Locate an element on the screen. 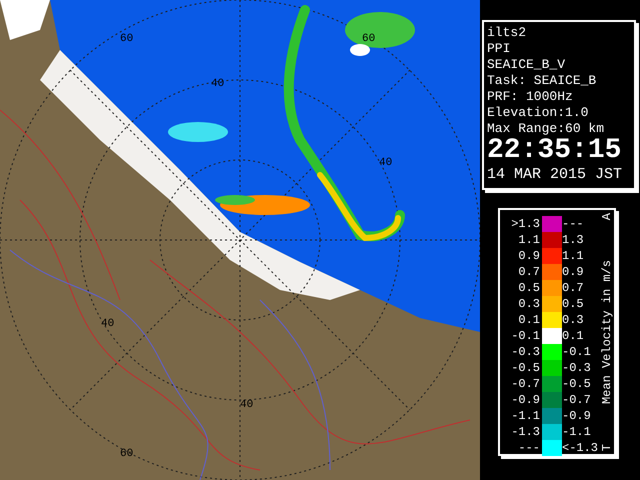 The image size is (640, 480). legend-high-label: -1.1 is located at coordinates (577, 432).